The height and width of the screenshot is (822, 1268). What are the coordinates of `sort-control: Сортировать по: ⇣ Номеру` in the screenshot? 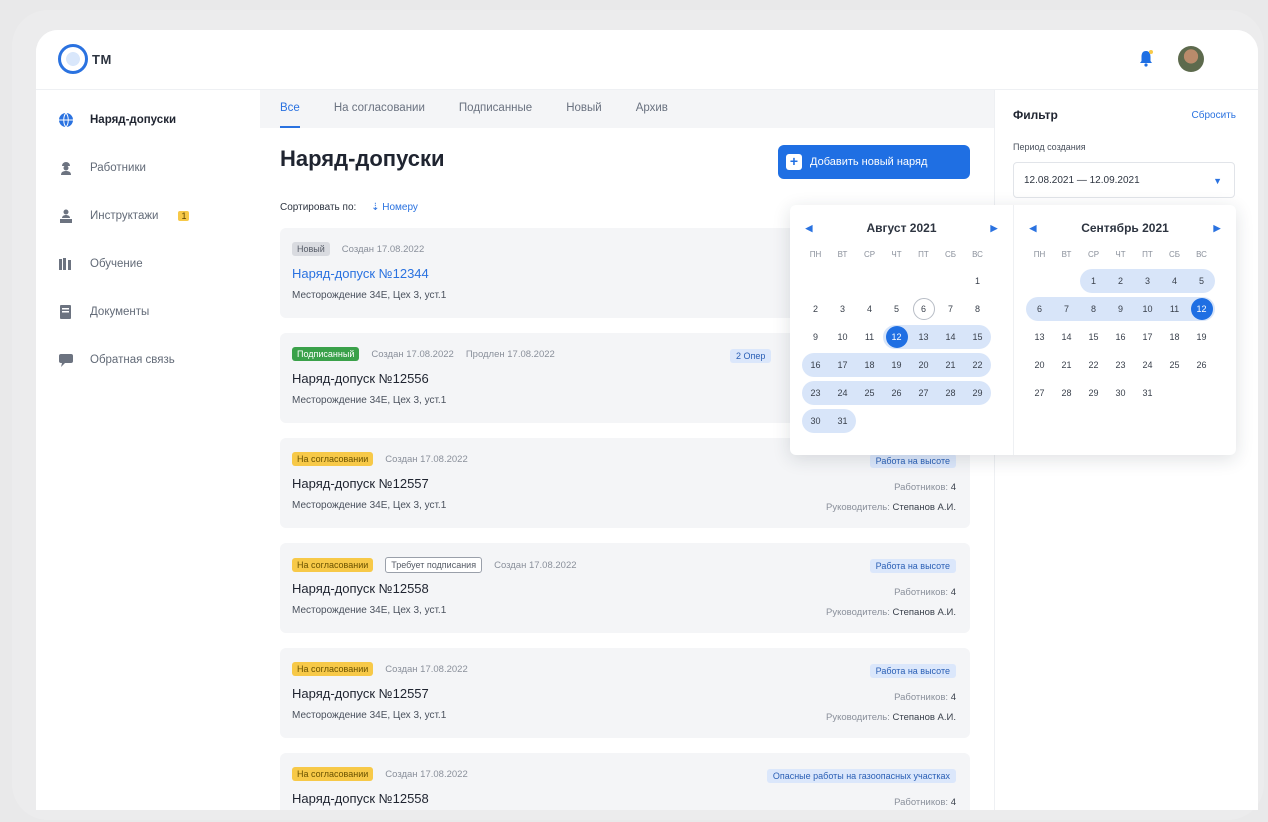 It's located at (349, 207).